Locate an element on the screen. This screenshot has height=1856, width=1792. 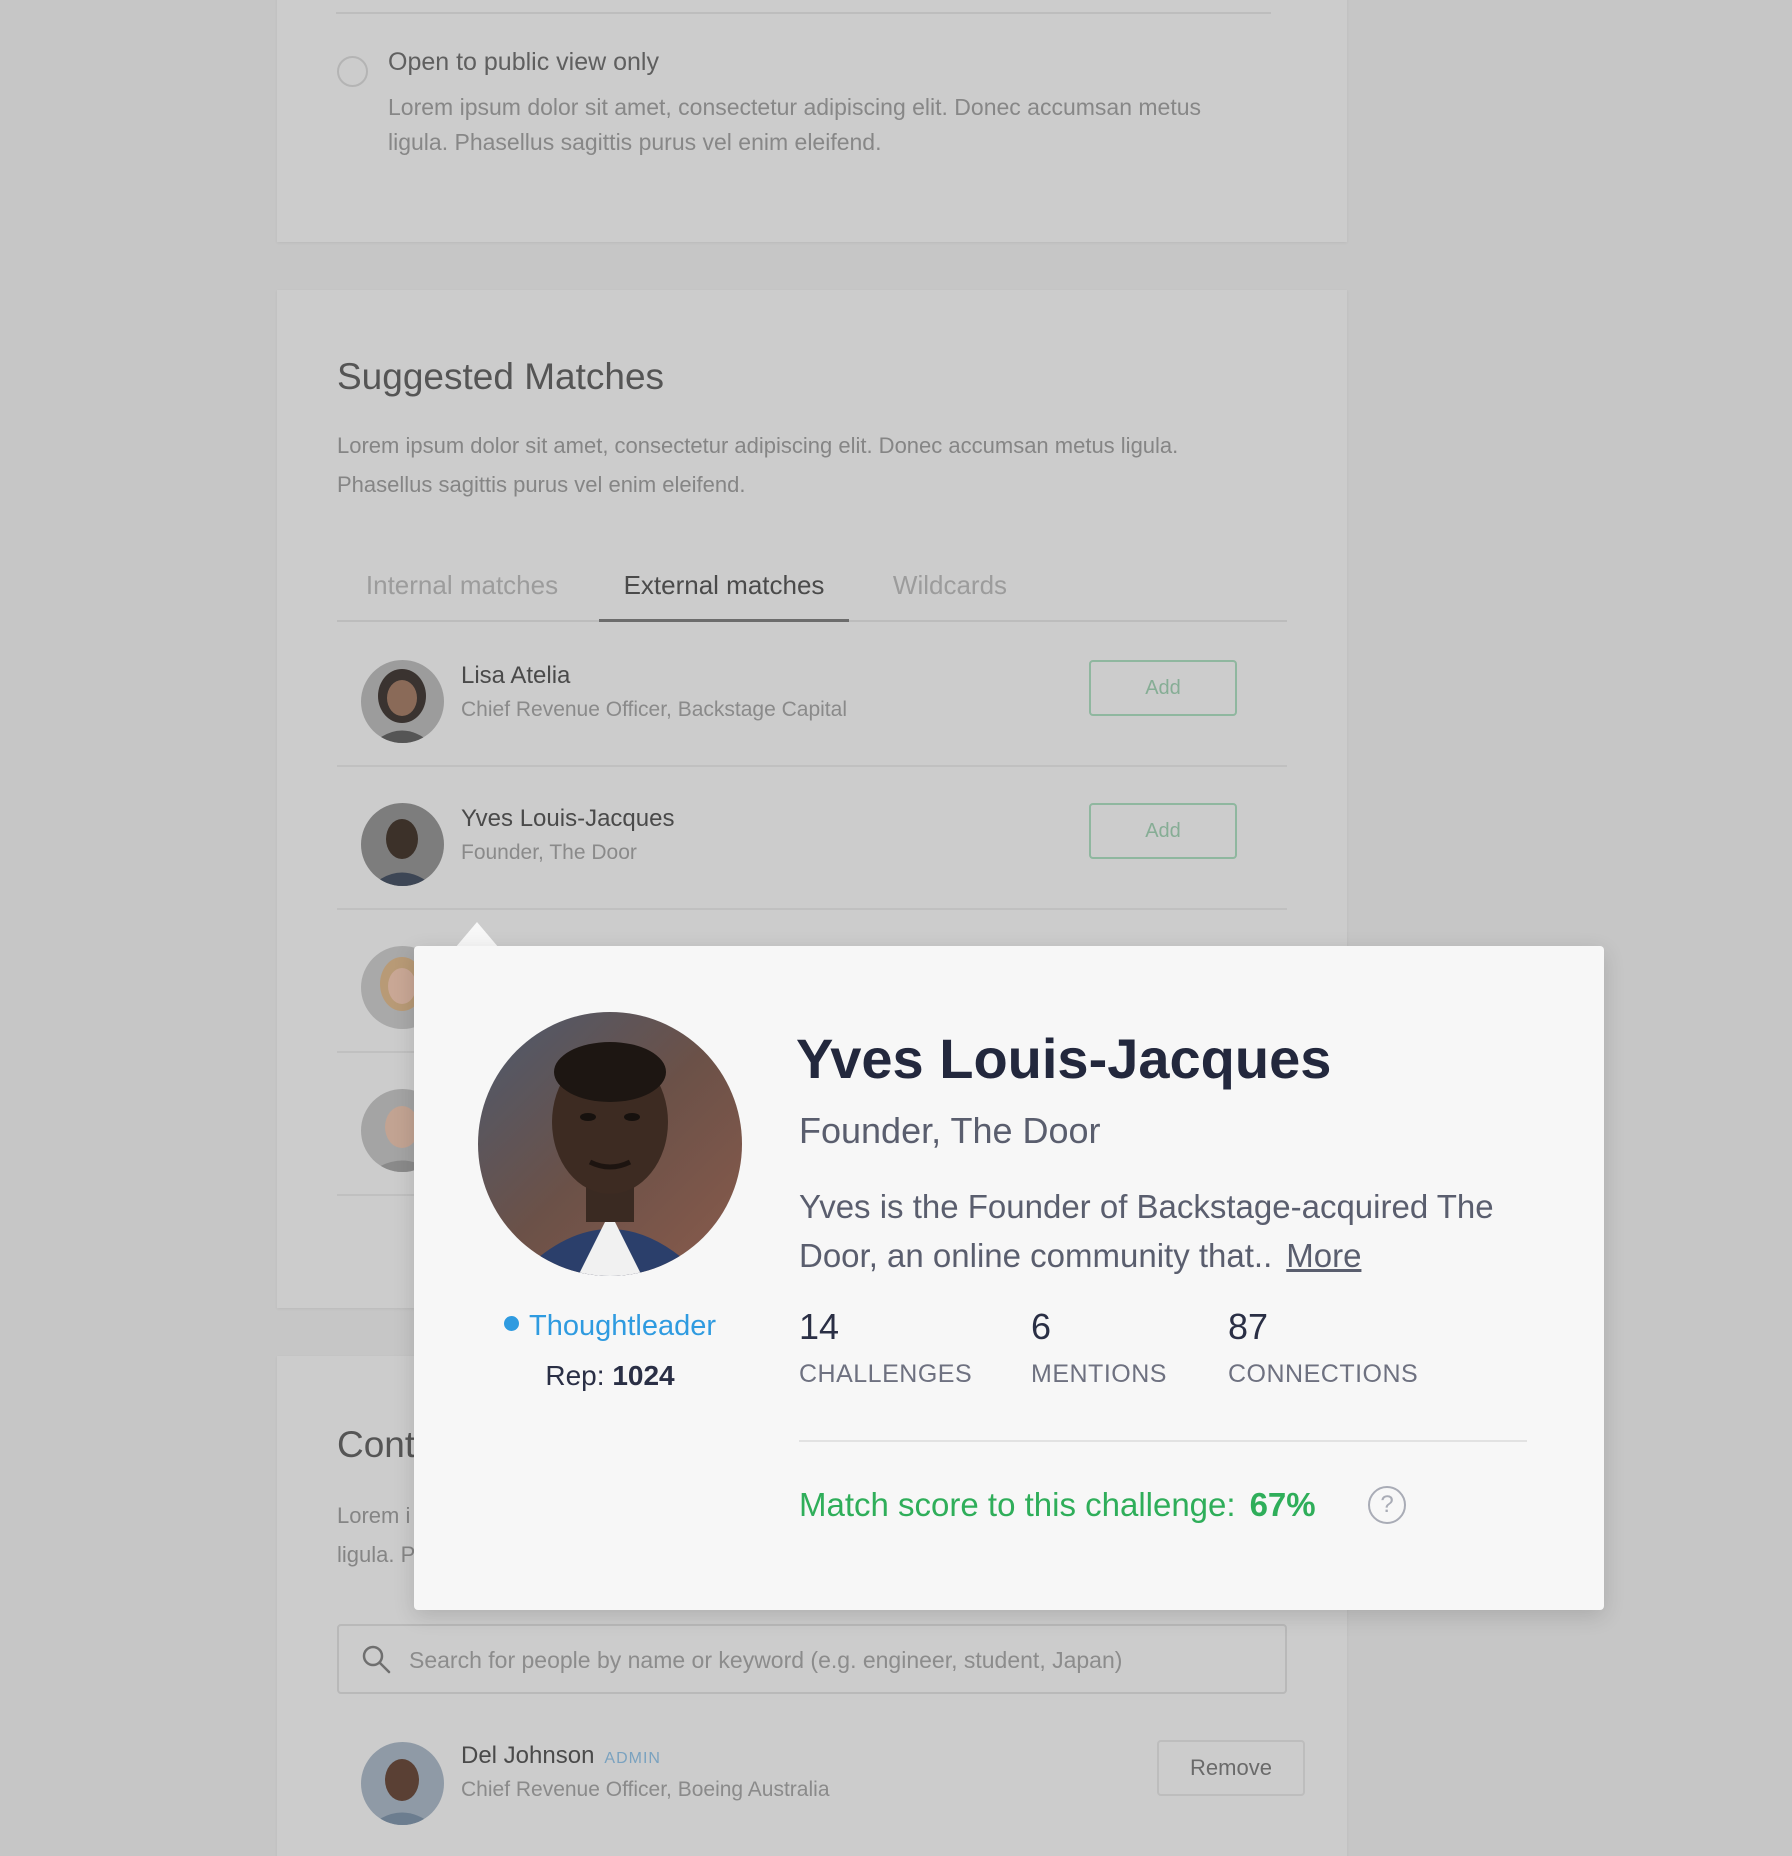
tab-wildcards: Wildcards is located at coordinates (950, 591).